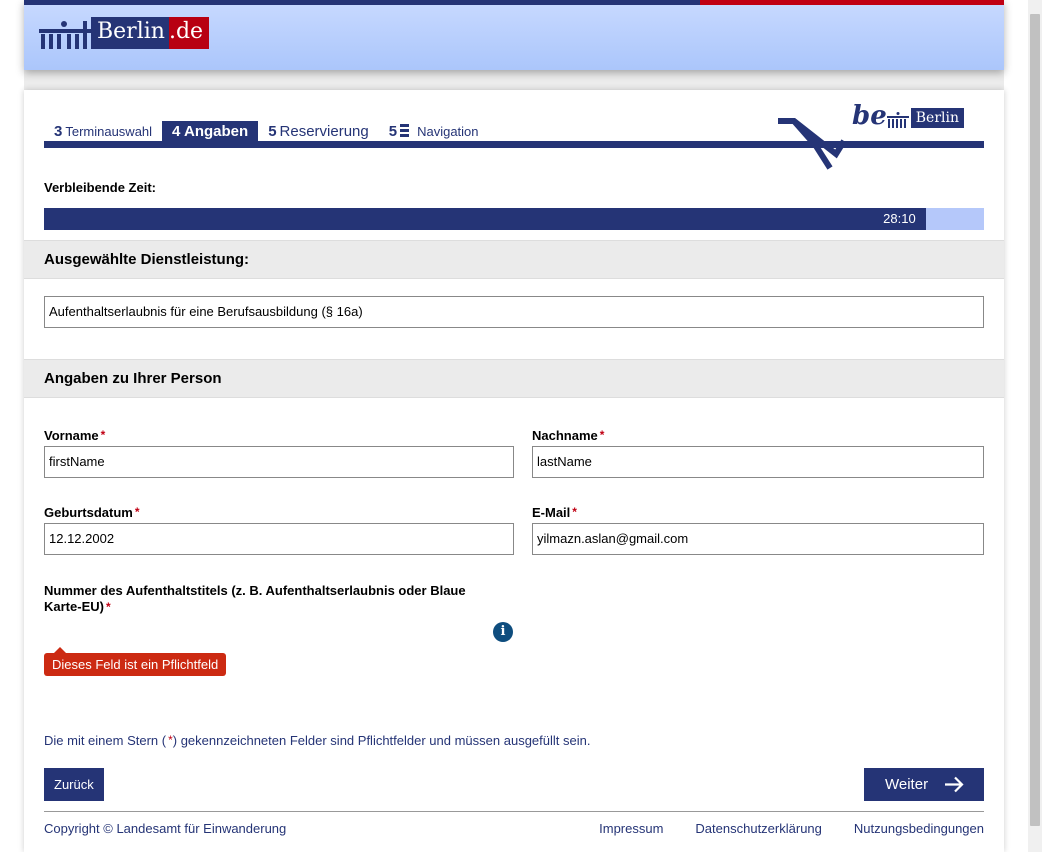 The height and width of the screenshot is (852, 1042). Describe the element at coordinates (514, 259) in the screenshot. I see `service-heading: Ausgewählte Dienstleistung:` at that location.